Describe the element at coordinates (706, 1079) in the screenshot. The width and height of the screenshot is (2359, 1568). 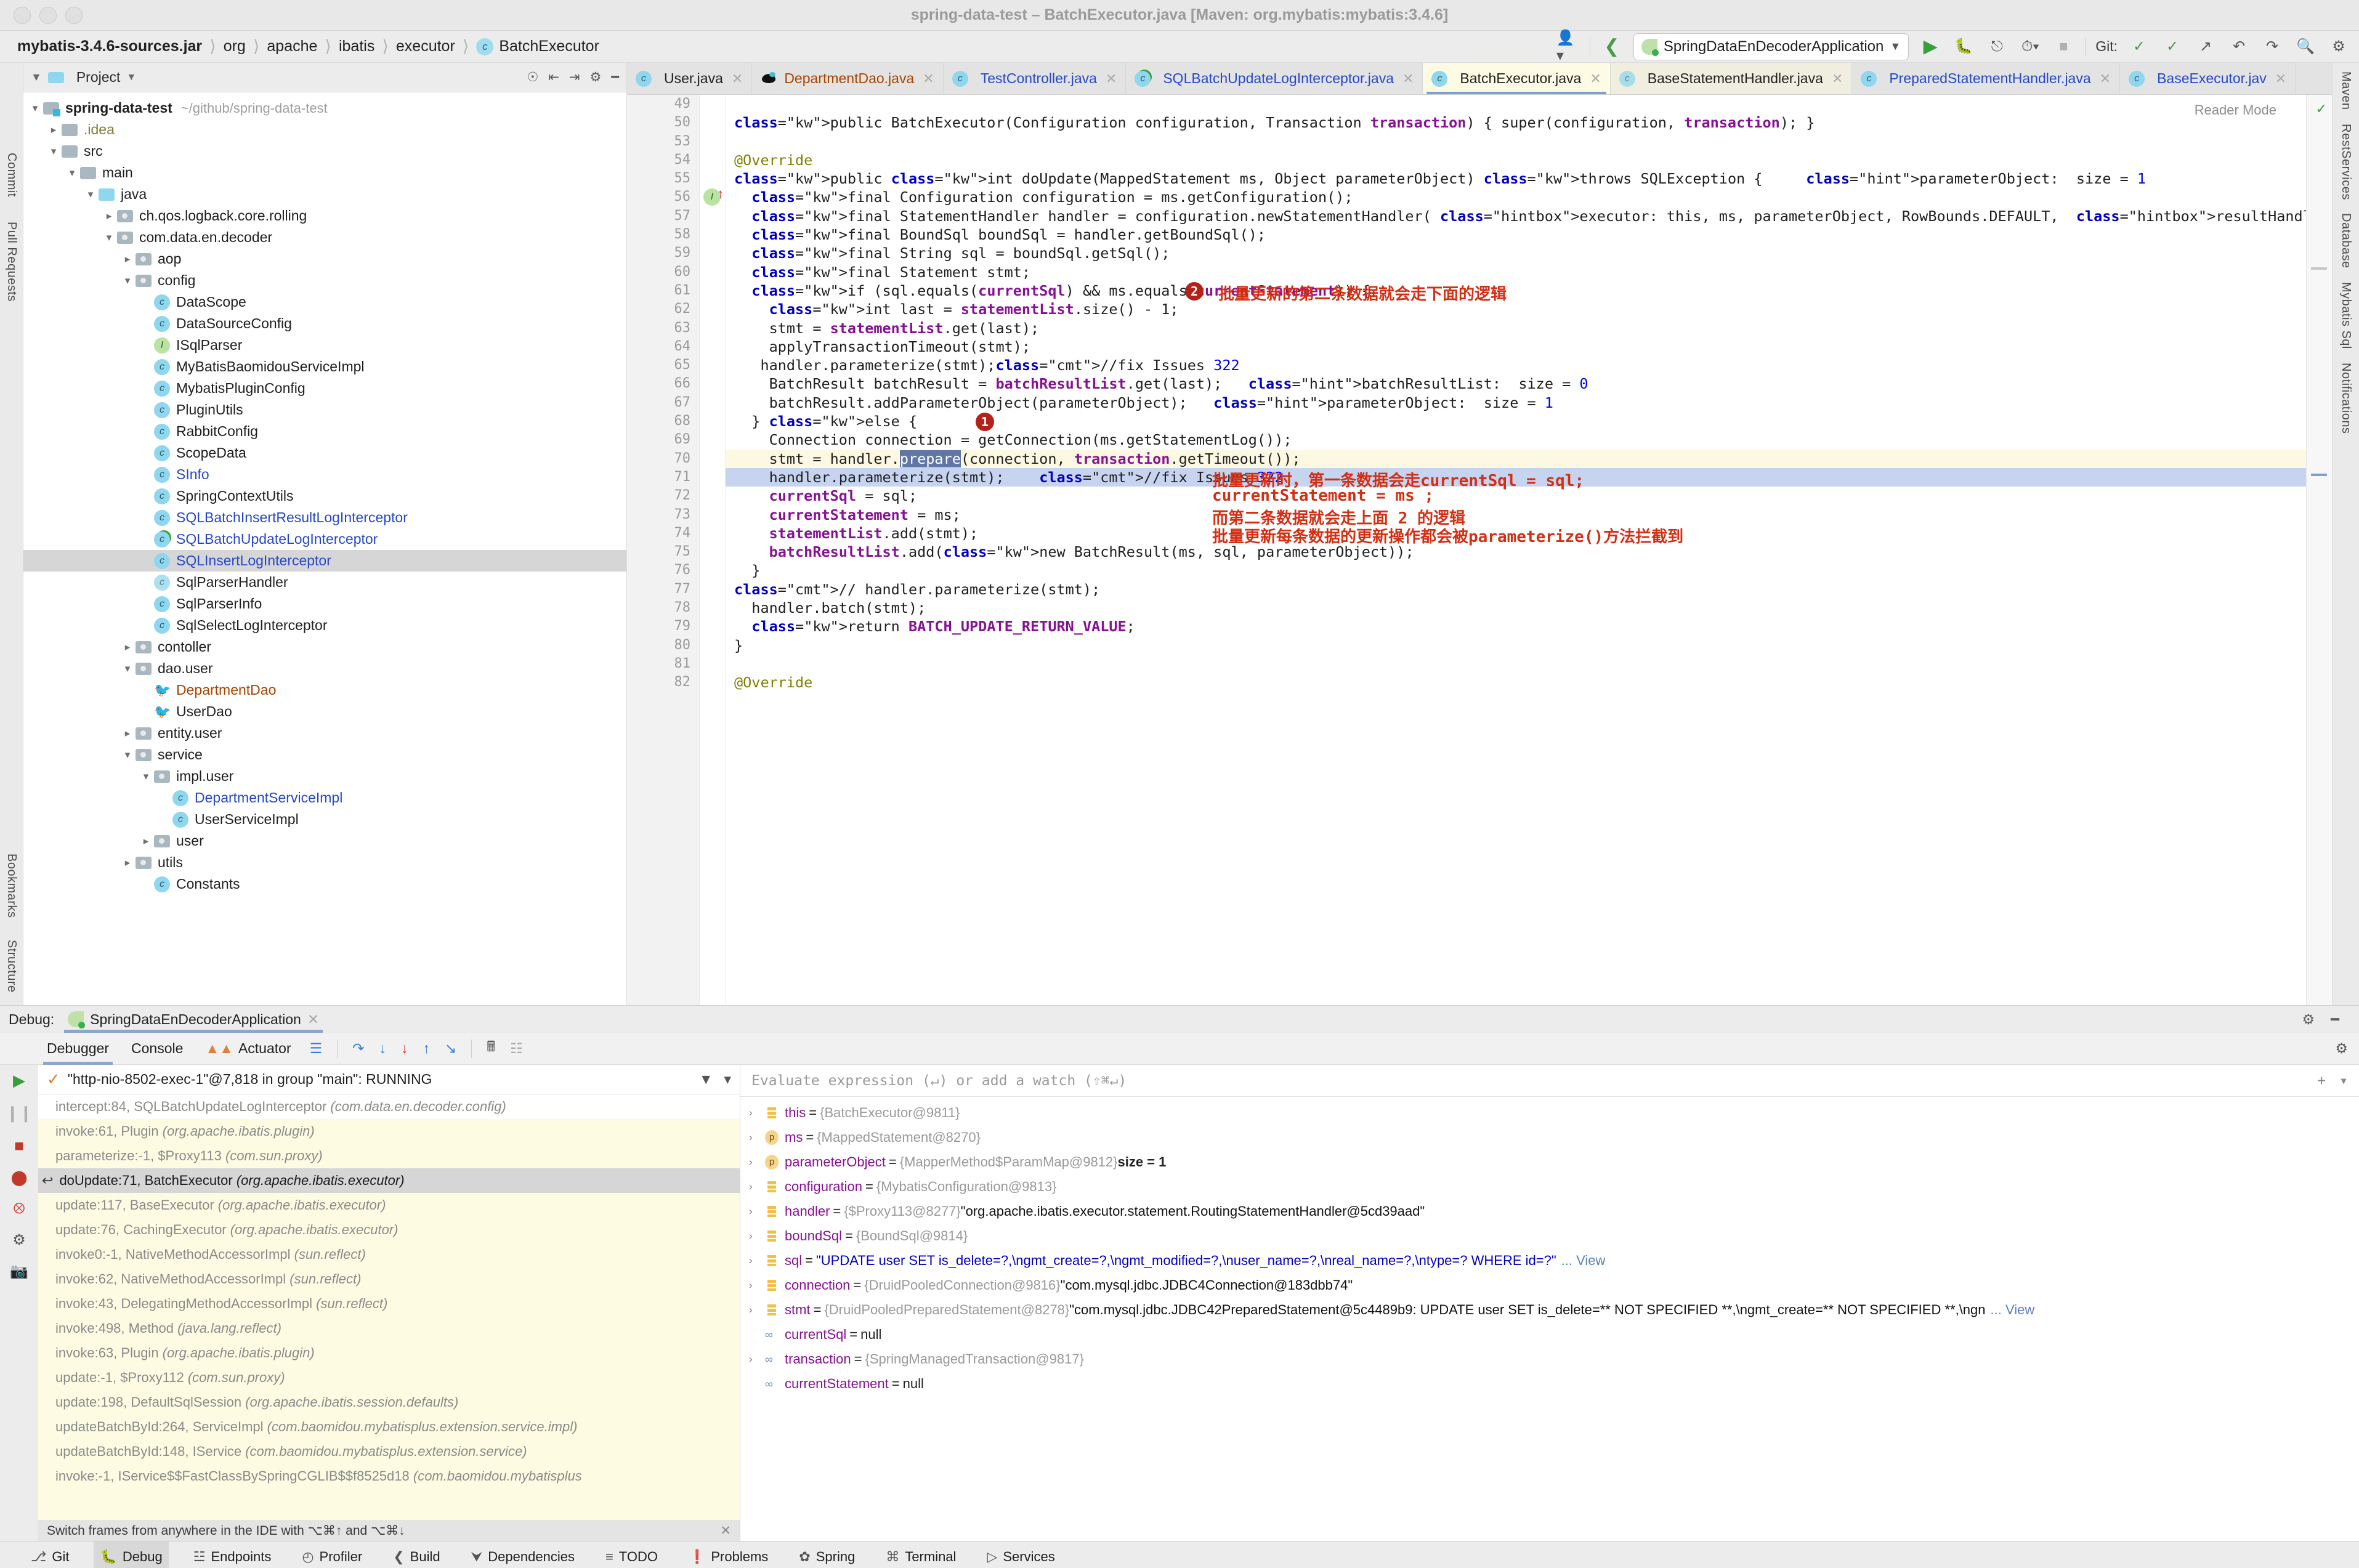
I see `filter-icon: ▼` at that location.